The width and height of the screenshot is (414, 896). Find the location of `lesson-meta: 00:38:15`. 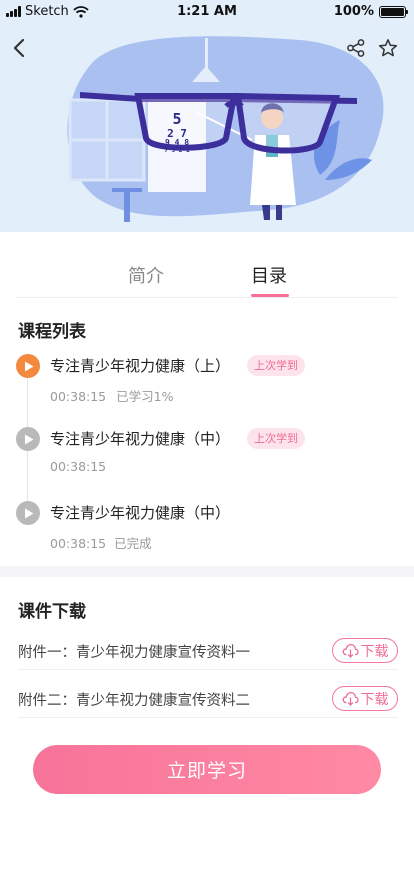

lesson-meta: 00:38:15 is located at coordinates (78, 466).